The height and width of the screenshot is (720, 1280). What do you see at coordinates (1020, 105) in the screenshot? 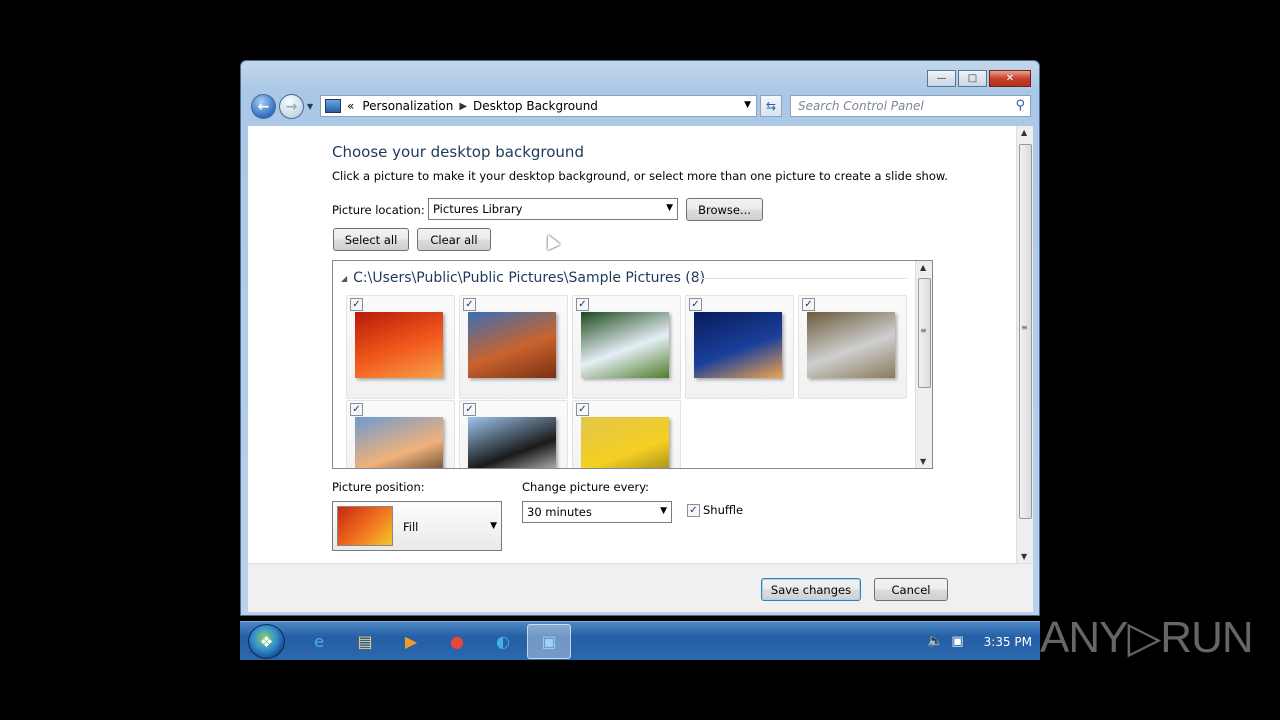
I see `search-icon: ⚲` at bounding box center [1020, 105].